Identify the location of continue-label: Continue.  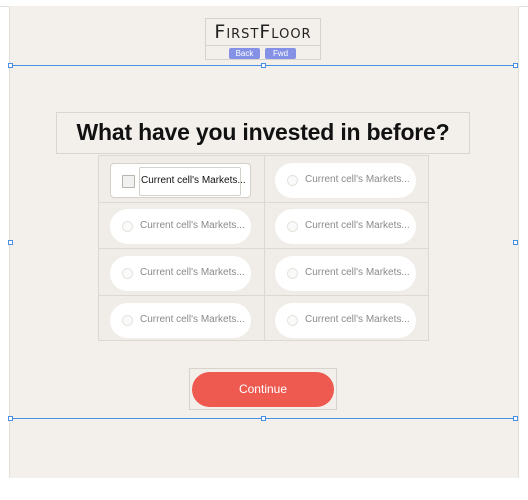
(263, 389).